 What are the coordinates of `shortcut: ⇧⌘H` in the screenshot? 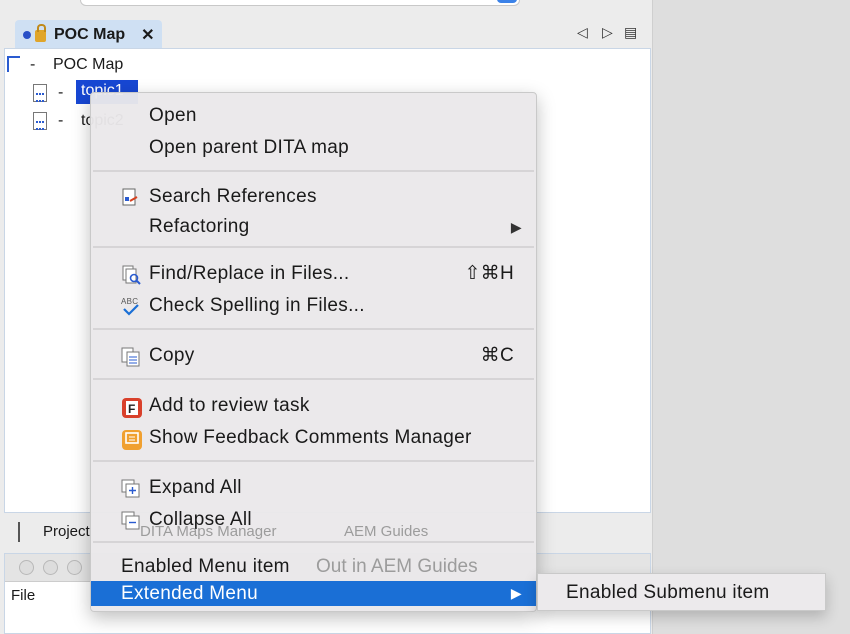 It's located at (489, 273).